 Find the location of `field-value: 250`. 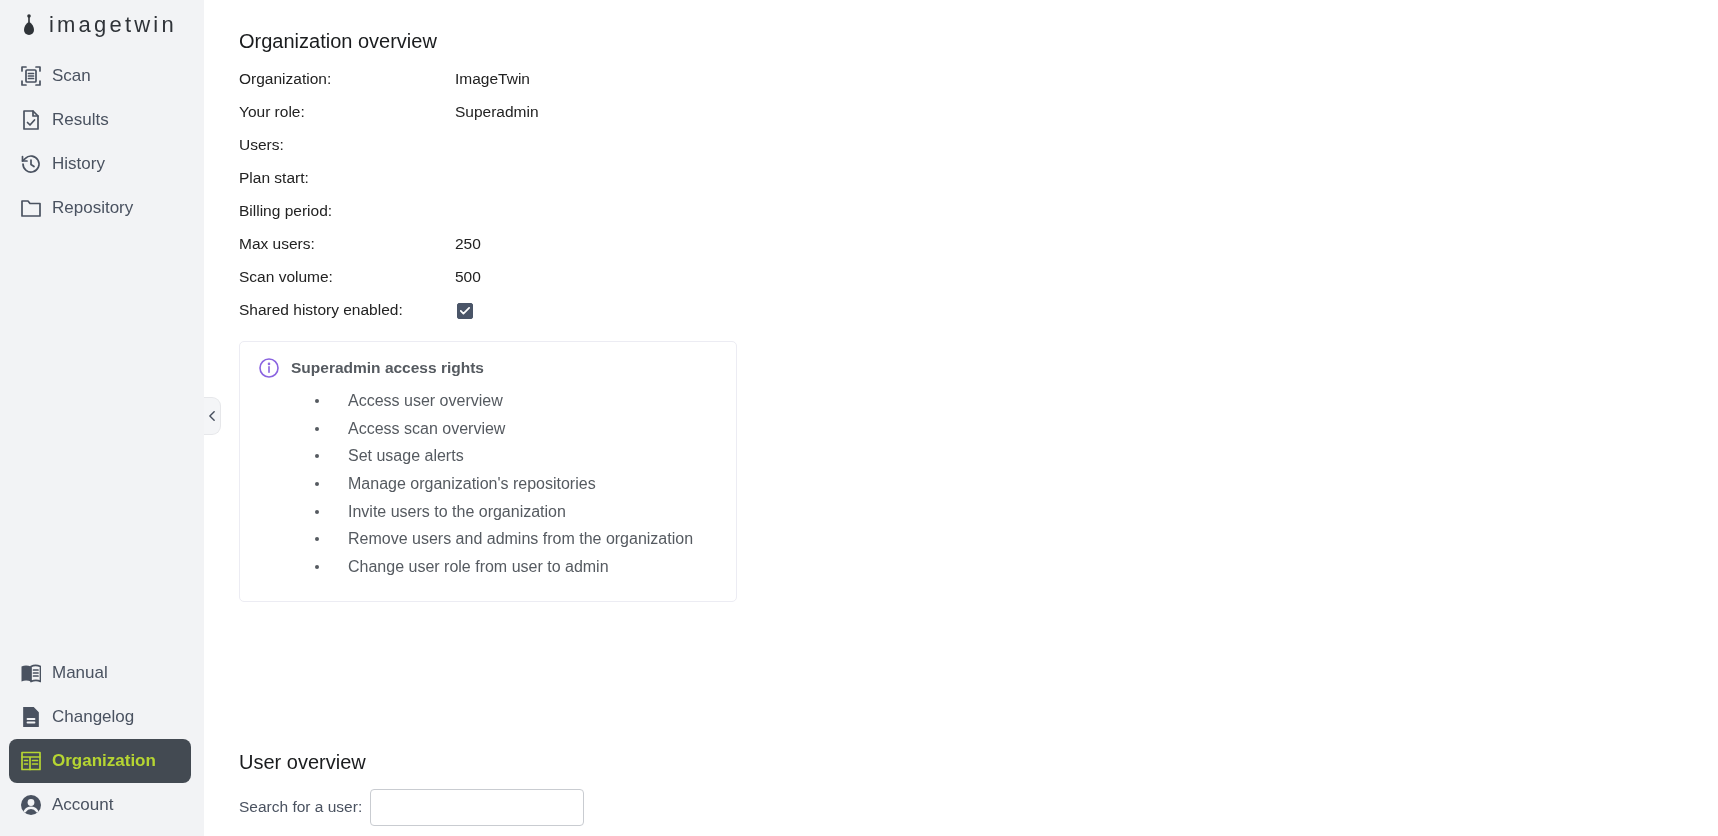

field-value: 250 is located at coordinates (468, 243).